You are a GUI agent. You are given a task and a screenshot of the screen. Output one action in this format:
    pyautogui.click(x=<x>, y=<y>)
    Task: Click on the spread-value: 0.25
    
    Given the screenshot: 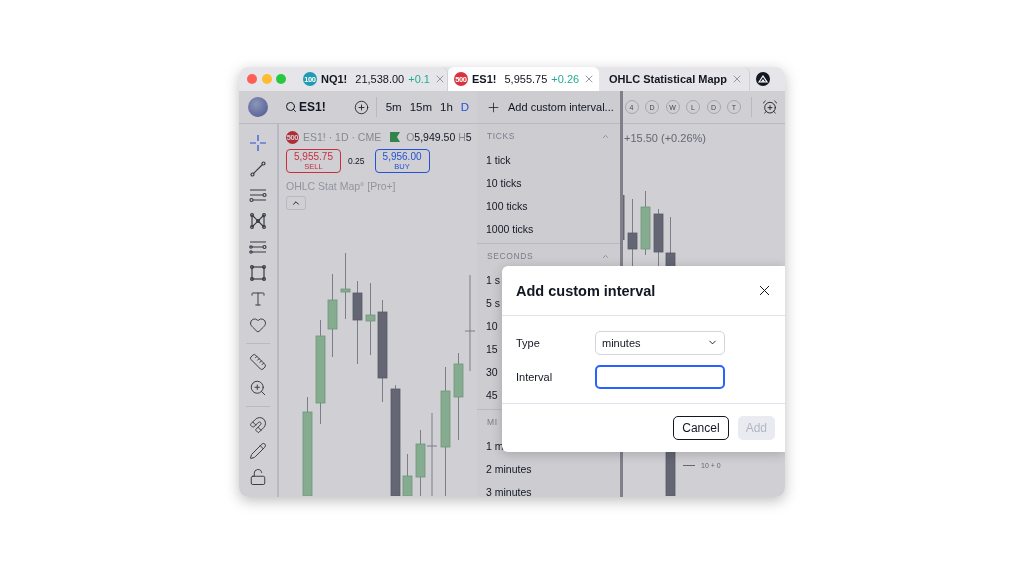 What is the action you would take?
    pyautogui.click(x=356, y=161)
    